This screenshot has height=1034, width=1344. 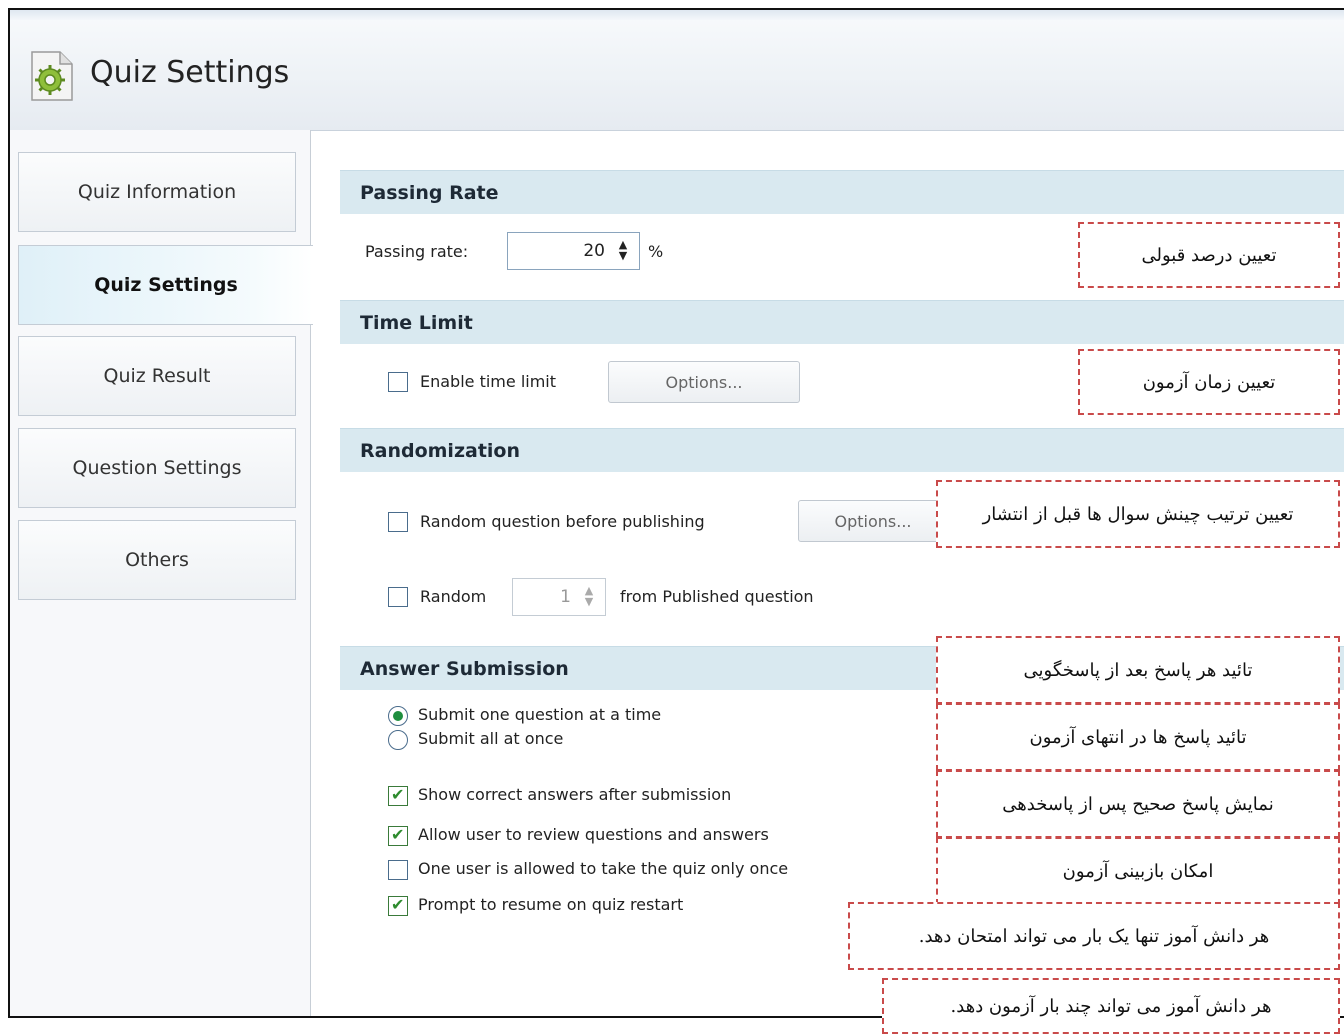 I want to click on annotation-multiple-attempts: هر دانش آموز می تواند چند بار آزمون دهد., so click(x=1111, y=1006).